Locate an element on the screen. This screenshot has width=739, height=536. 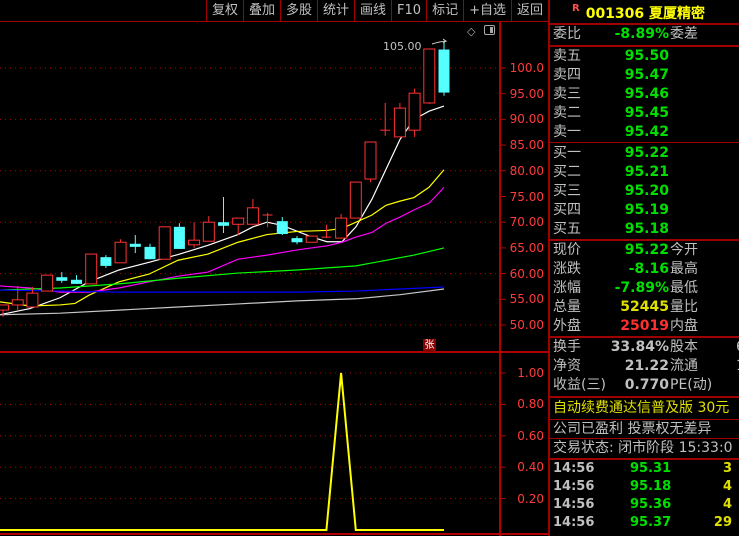
buy-price: 95.19 is located at coordinates (646, 210).